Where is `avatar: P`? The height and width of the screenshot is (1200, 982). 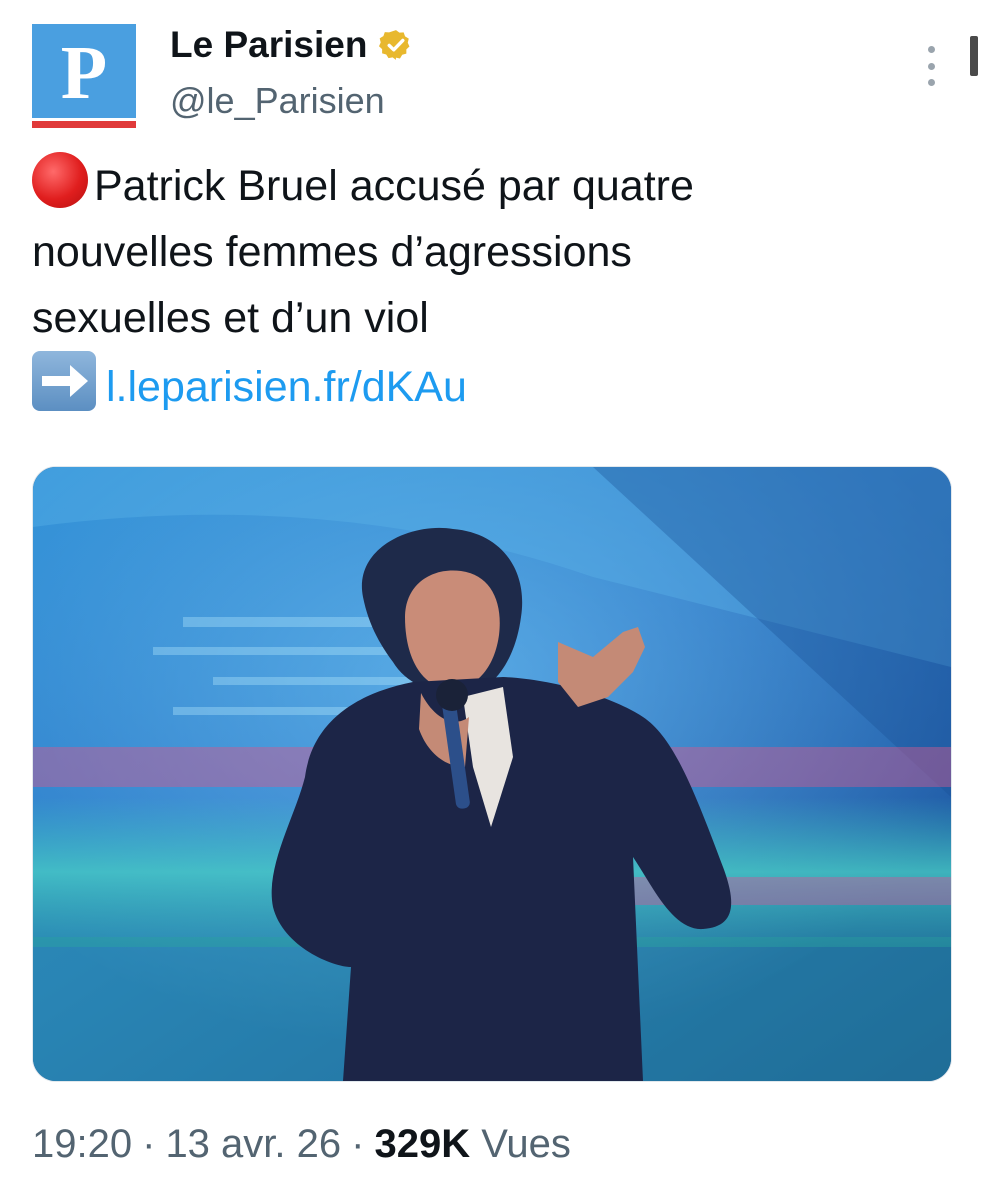
avatar: P is located at coordinates (84, 76).